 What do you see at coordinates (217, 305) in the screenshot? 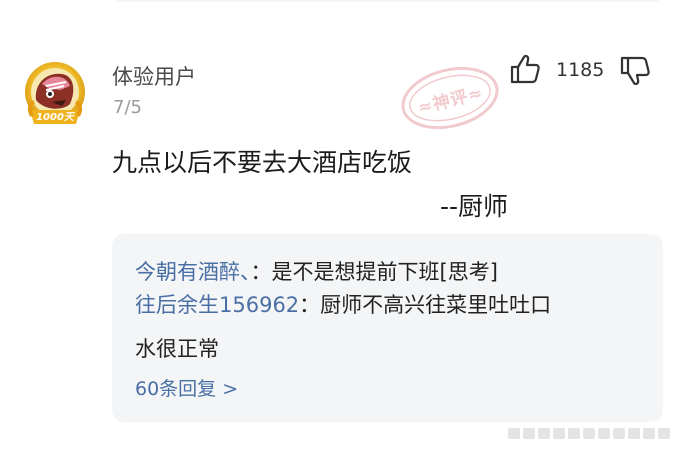
I see `reply-author: 往后余生156962` at bounding box center [217, 305].